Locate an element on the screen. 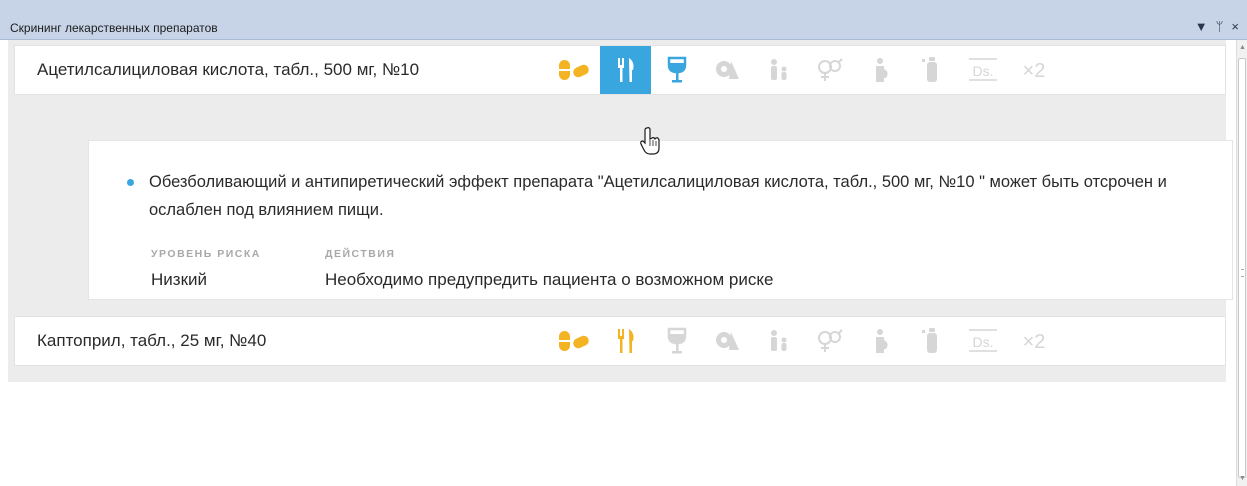 The image size is (1247, 486). vertical-scrollbar: ▲ ▼ is located at coordinates (1241, 263).